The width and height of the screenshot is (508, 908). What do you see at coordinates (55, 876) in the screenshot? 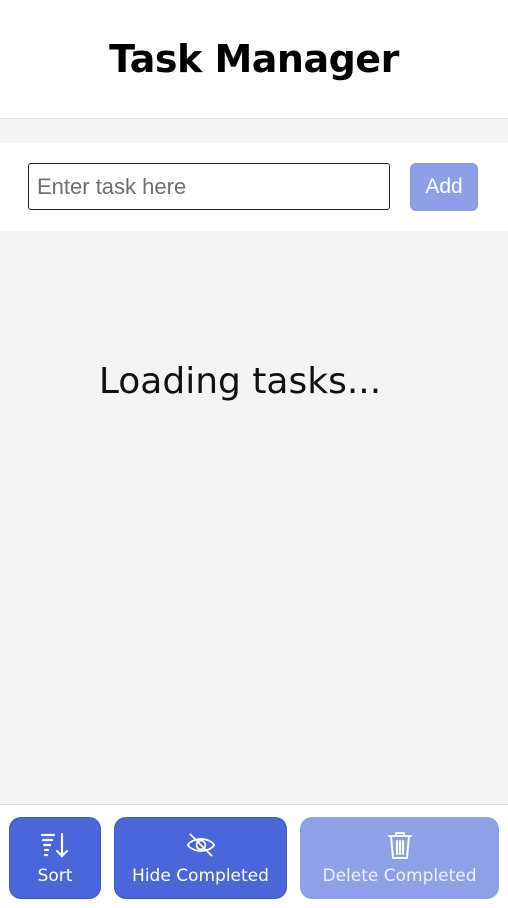
I see `sort-label: Sort` at bounding box center [55, 876].